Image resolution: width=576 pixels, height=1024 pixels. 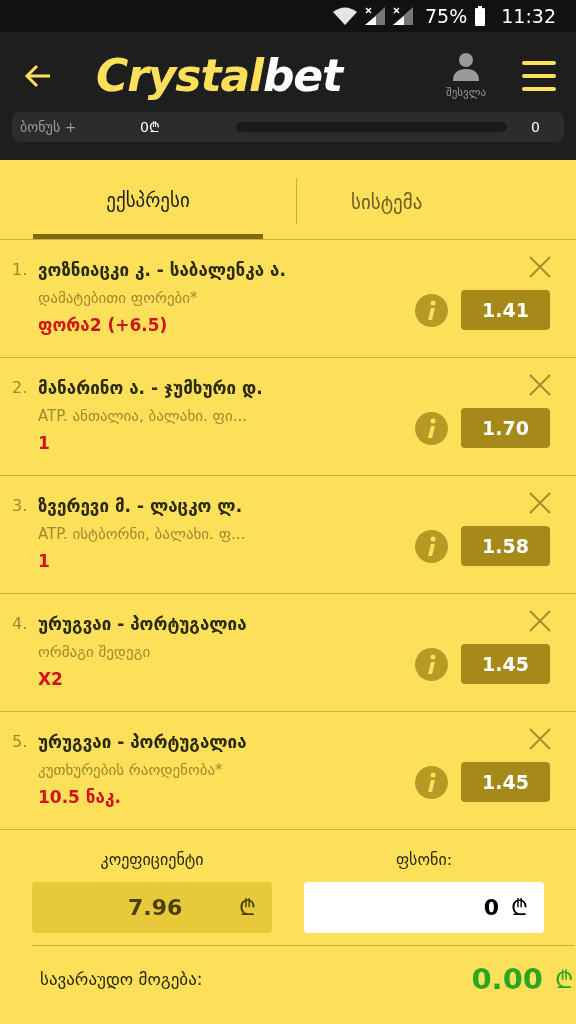 I want to click on bet-pick: ფორა2 (+6.5), so click(x=103, y=325).